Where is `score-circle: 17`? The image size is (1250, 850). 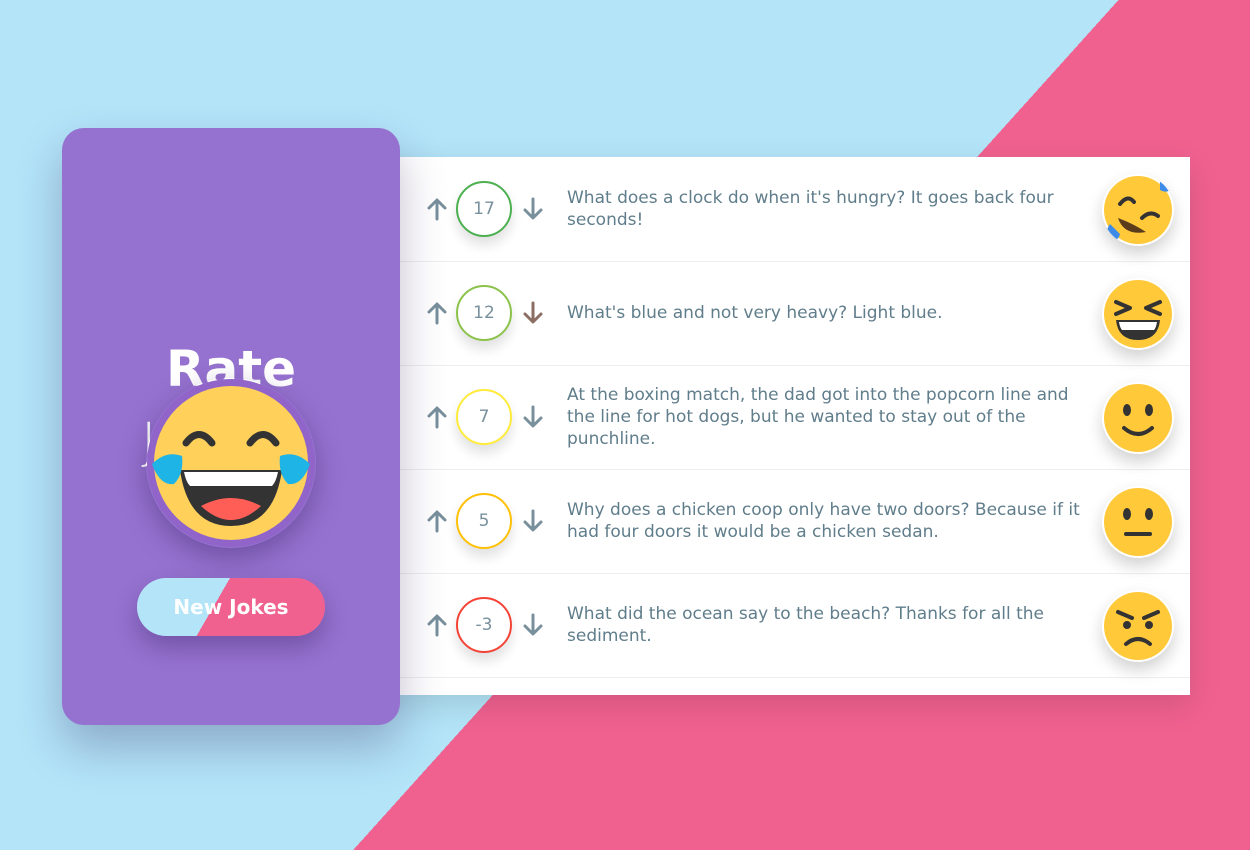
score-circle: 17 is located at coordinates (484, 209).